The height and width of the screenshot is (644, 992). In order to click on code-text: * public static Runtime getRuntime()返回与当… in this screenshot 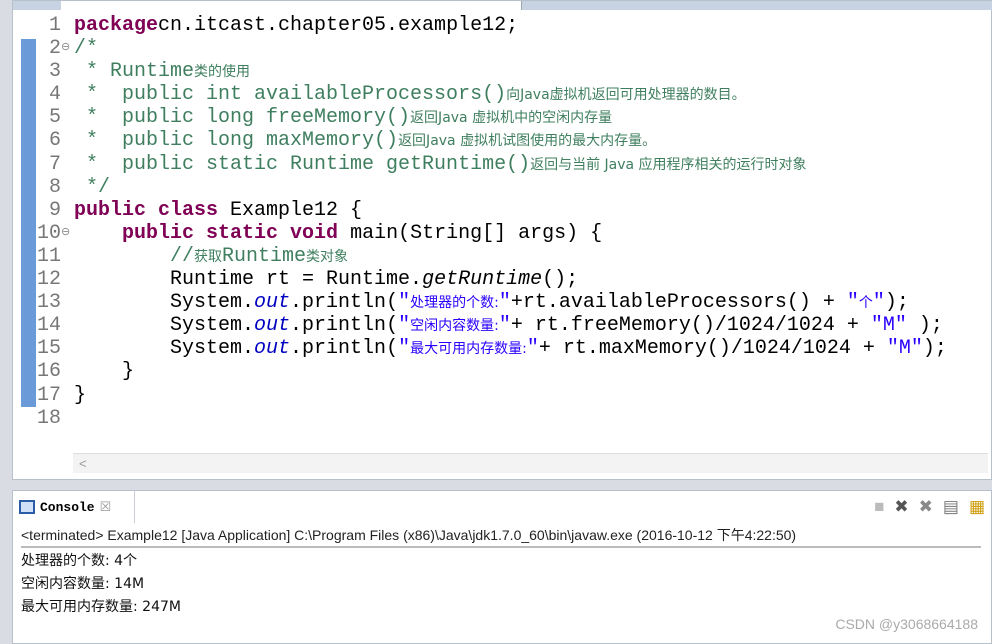, I will do `click(440, 165)`.